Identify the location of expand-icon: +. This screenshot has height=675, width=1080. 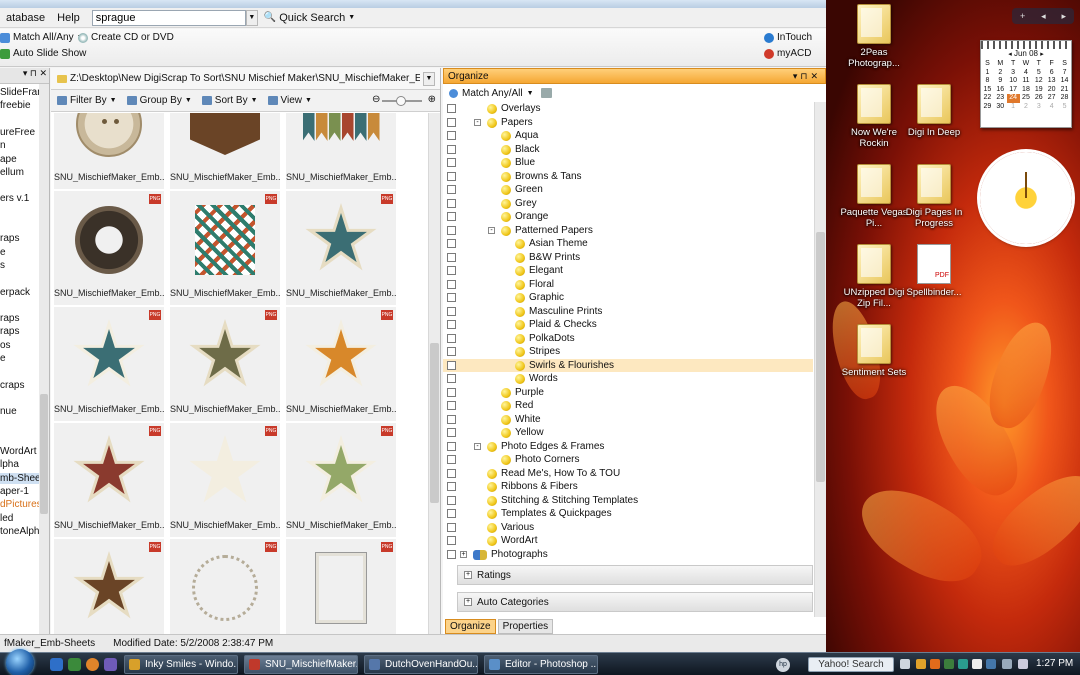
(468, 575).